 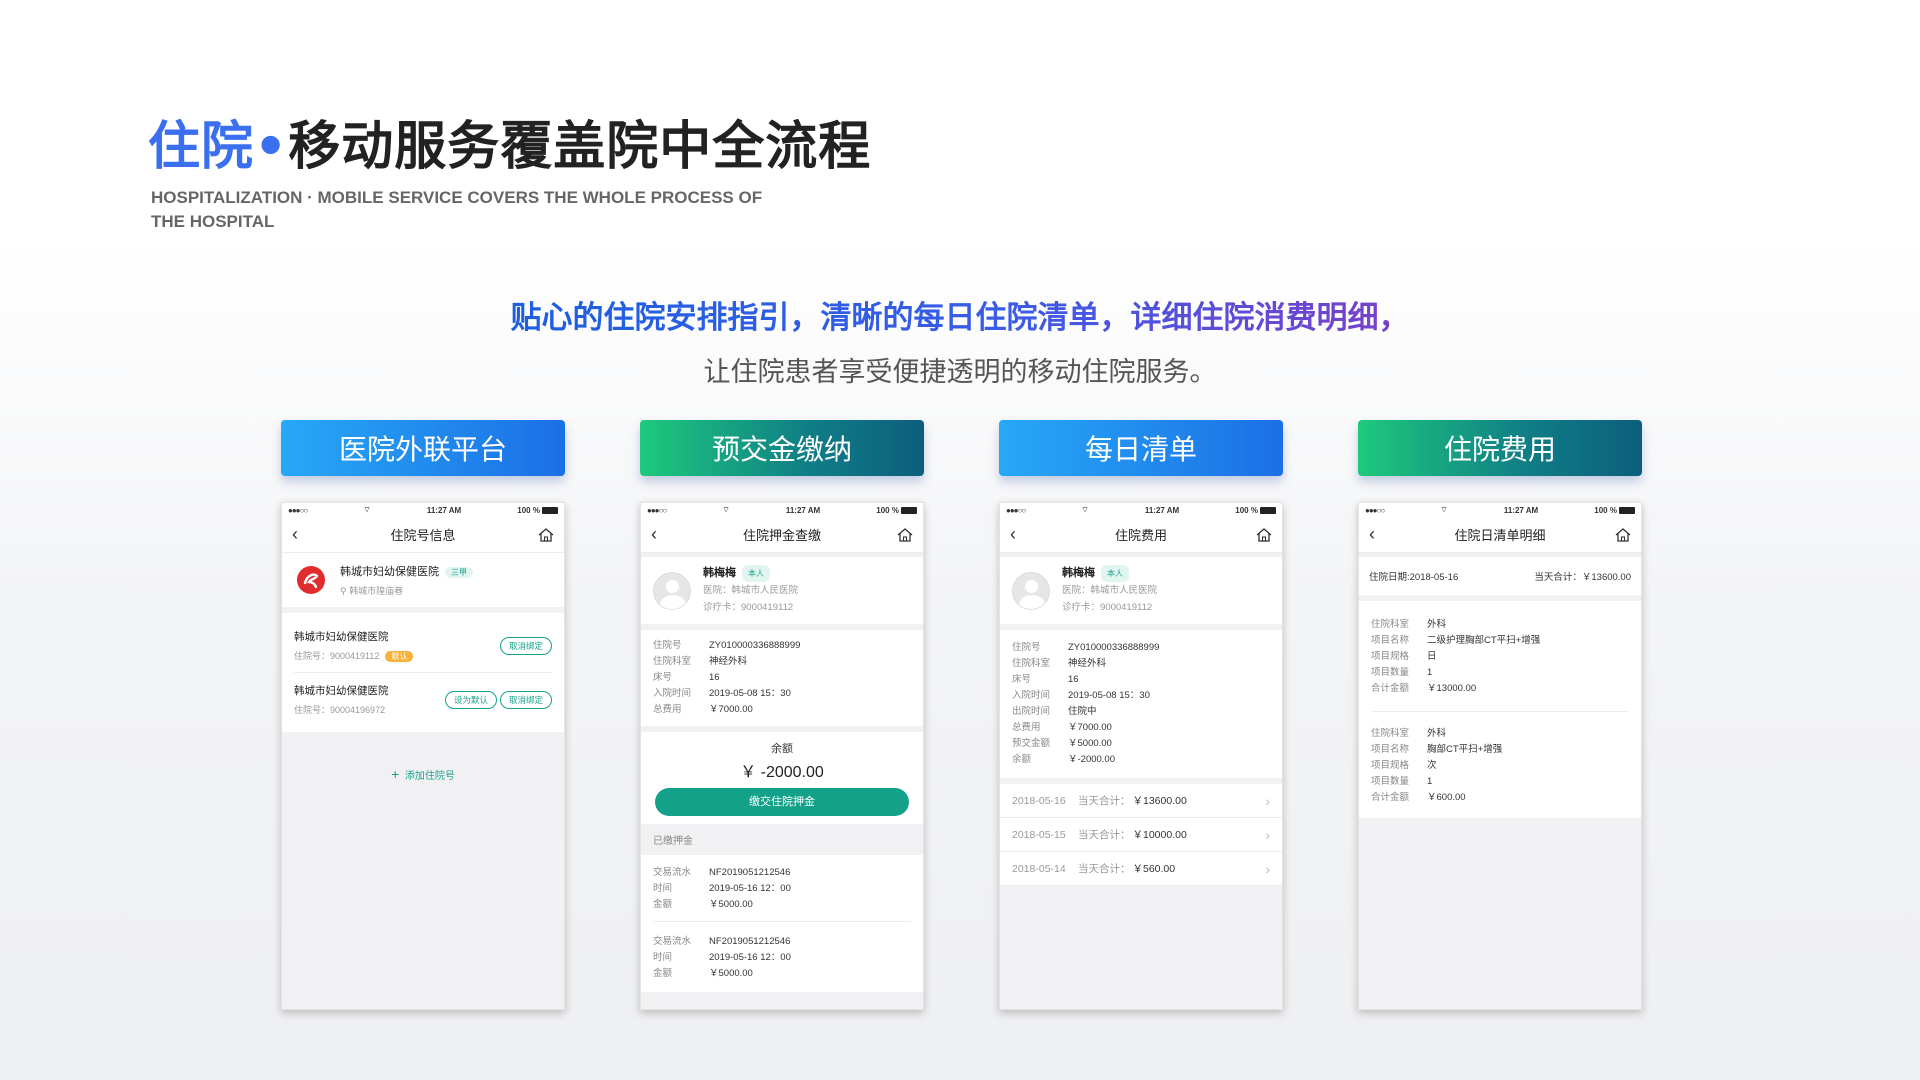 I want to click on daily-item: 2018-05-16 当天合计： ￥13600.00 ›, so click(x=1141, y=801).